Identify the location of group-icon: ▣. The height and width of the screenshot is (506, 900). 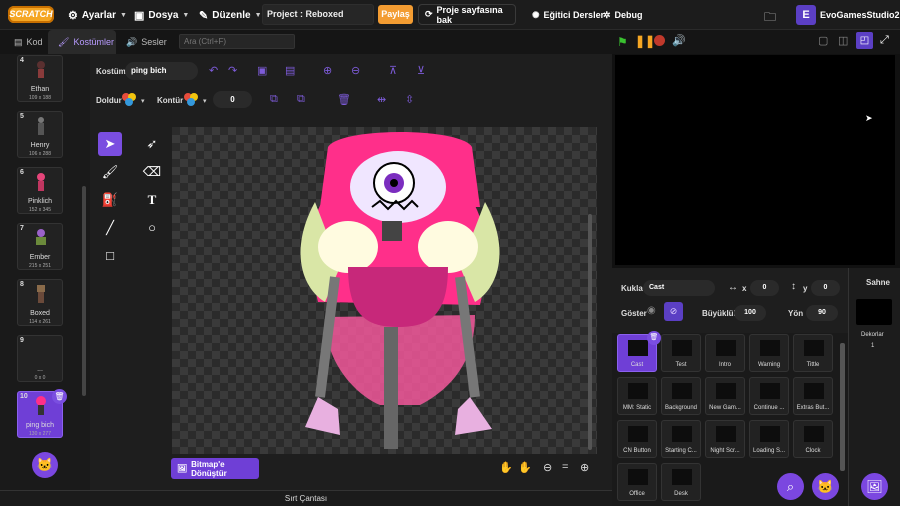
(262, 70).